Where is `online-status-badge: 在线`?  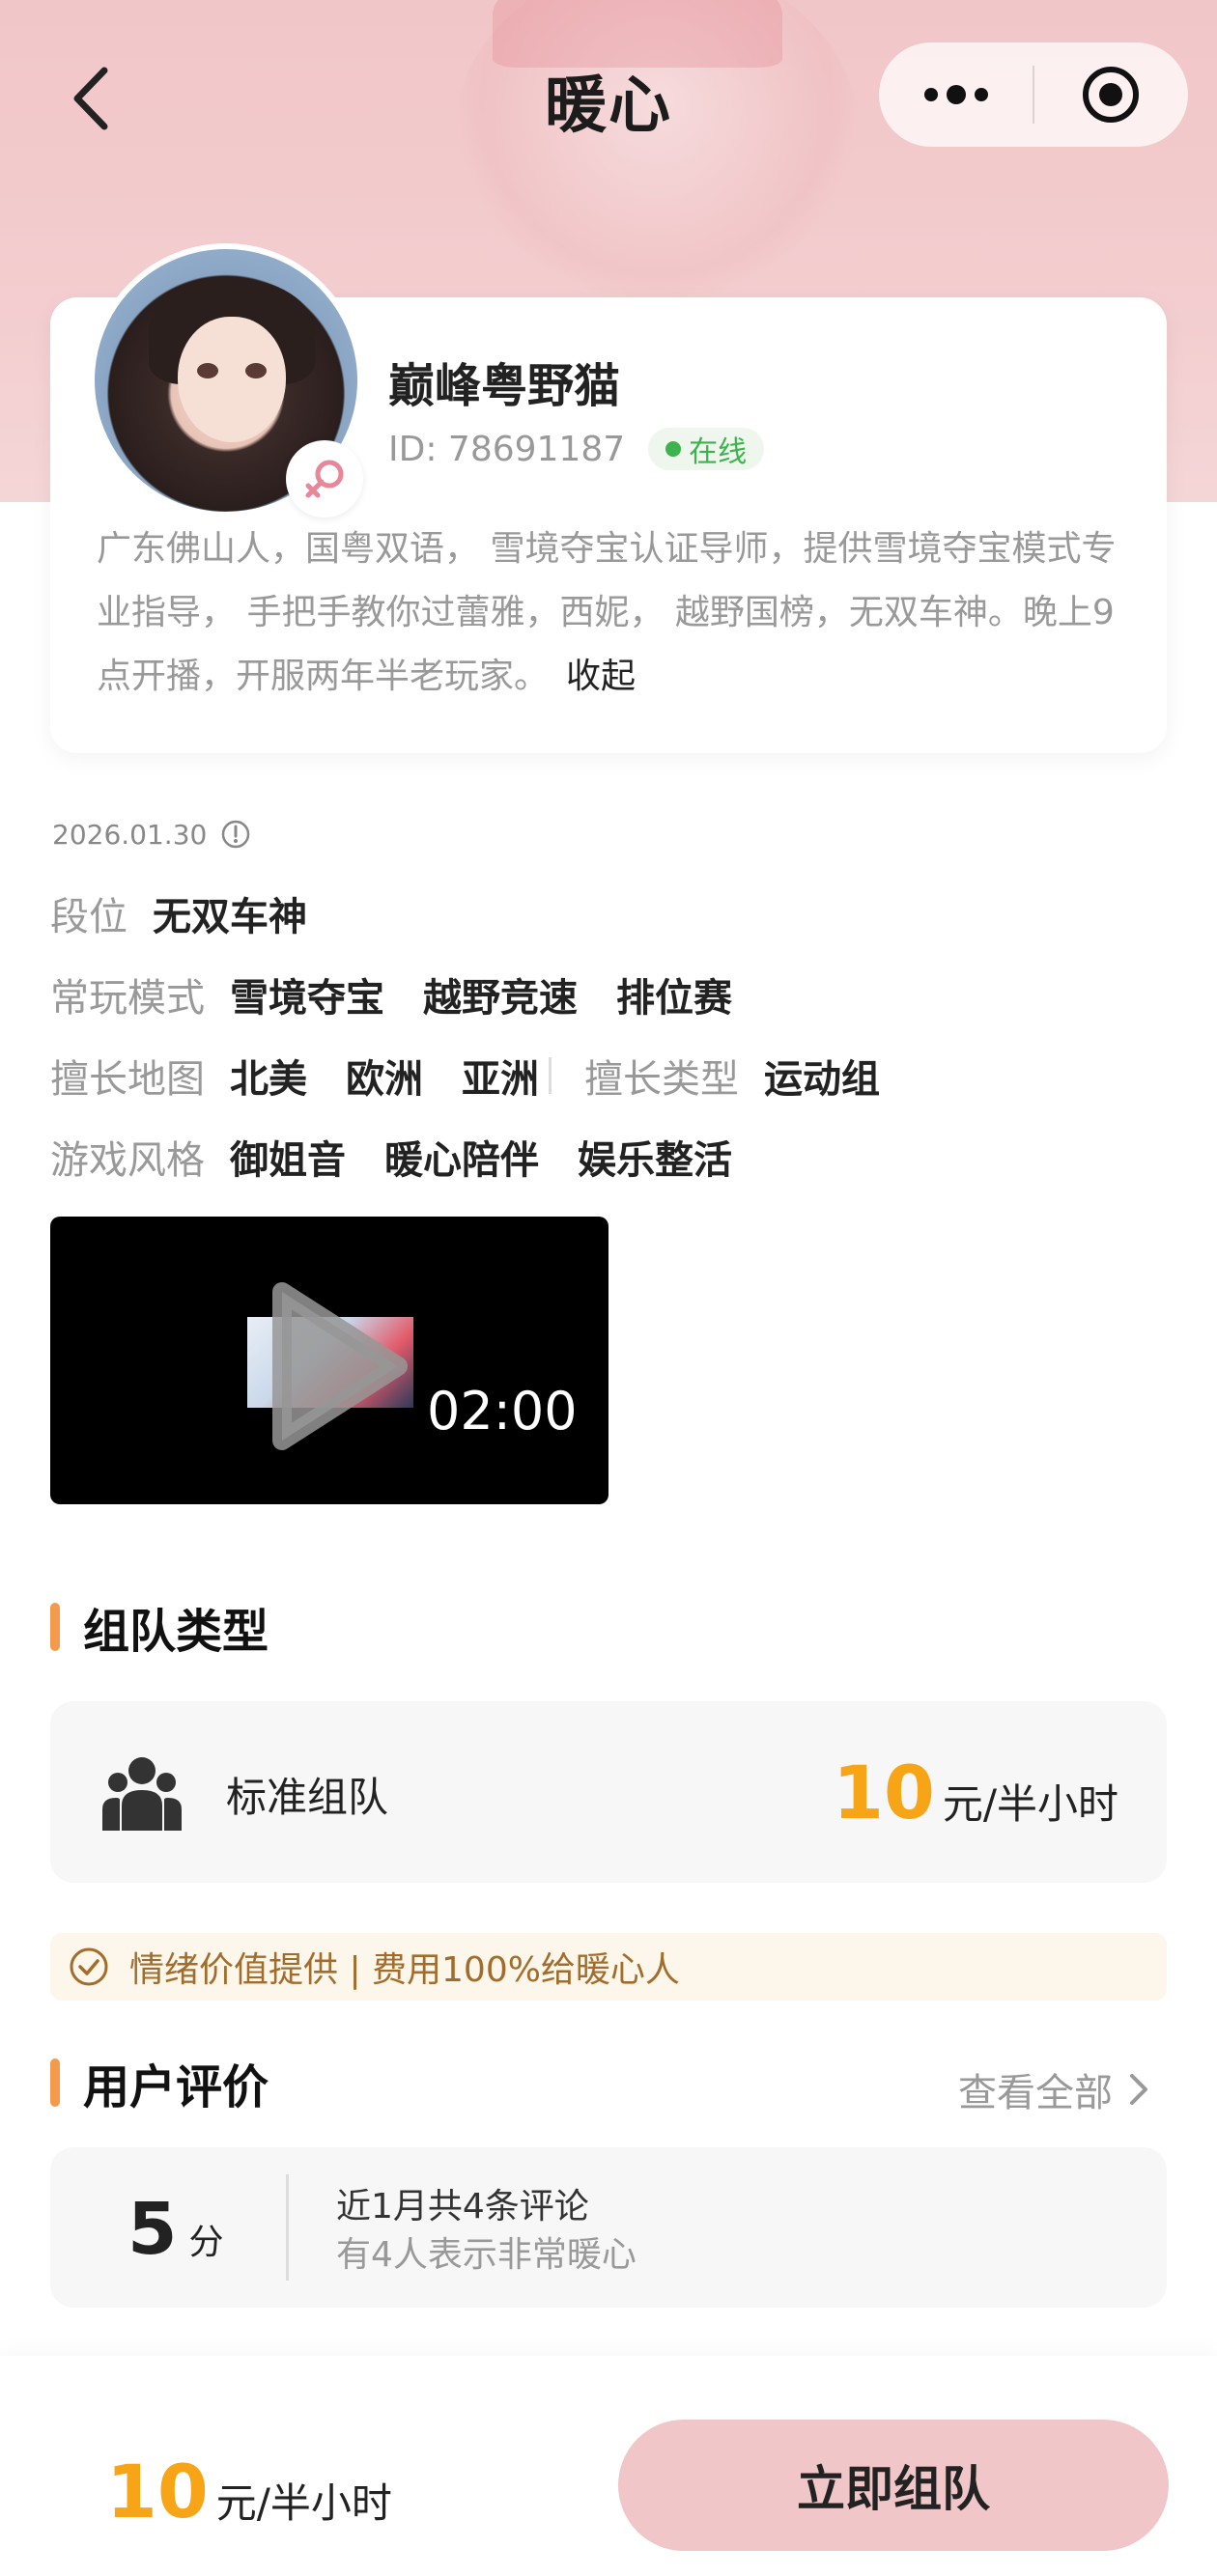 online-status-badge: 在线 is located at coordinates (706, 449).